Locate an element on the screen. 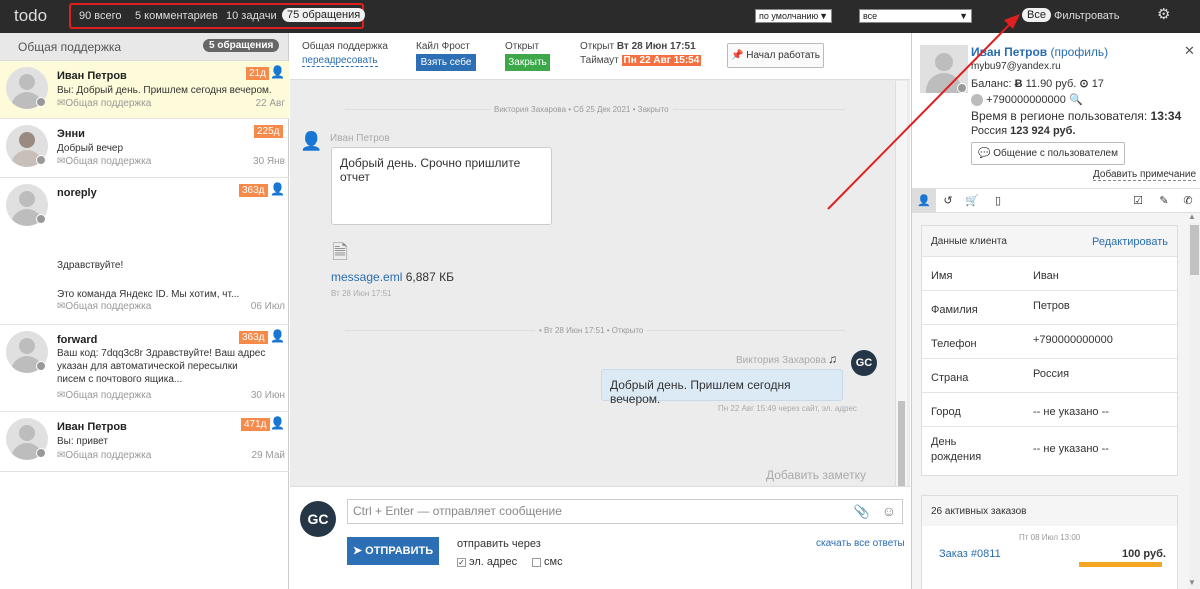 This screenshot has width=1200, height=589. message-input: Ctrl + Enter — отправляет сообщение 📎 ☺ is located at coordinates (625, 511).